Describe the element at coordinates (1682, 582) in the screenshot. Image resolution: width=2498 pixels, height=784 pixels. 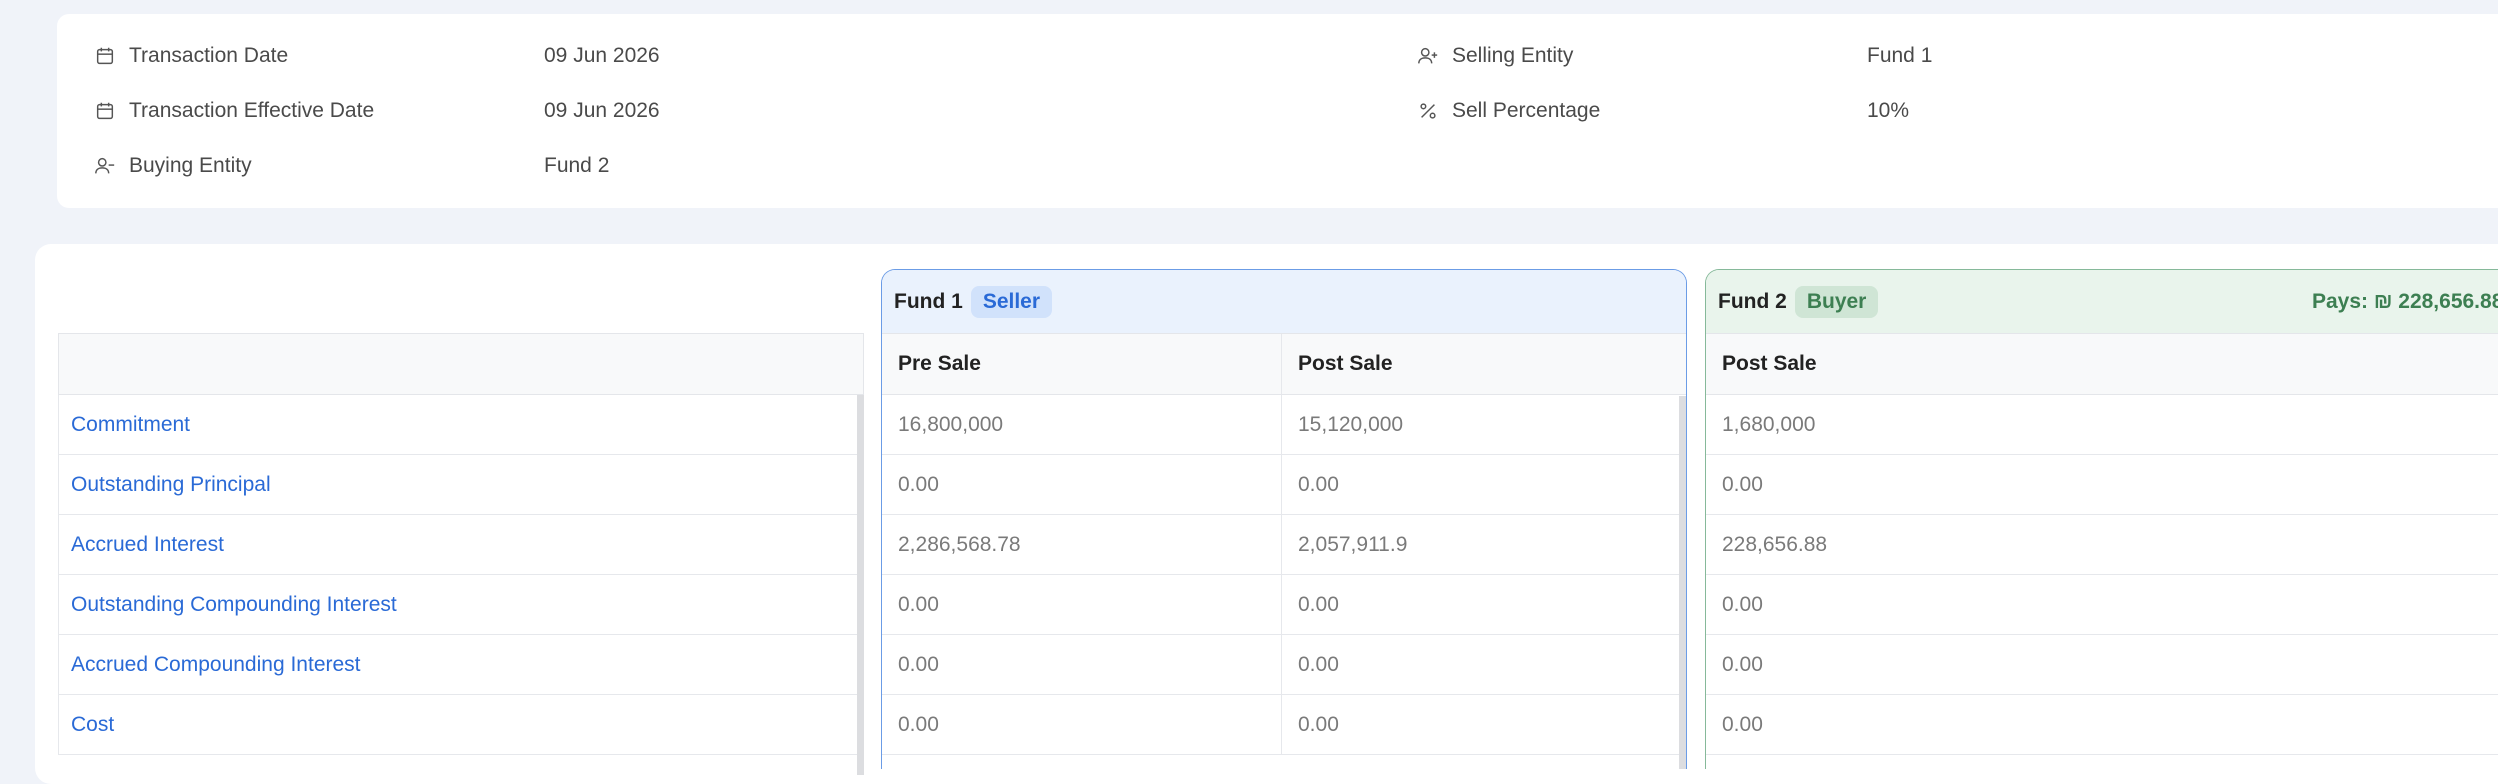
I see `fund1-scrollbar` at that location.